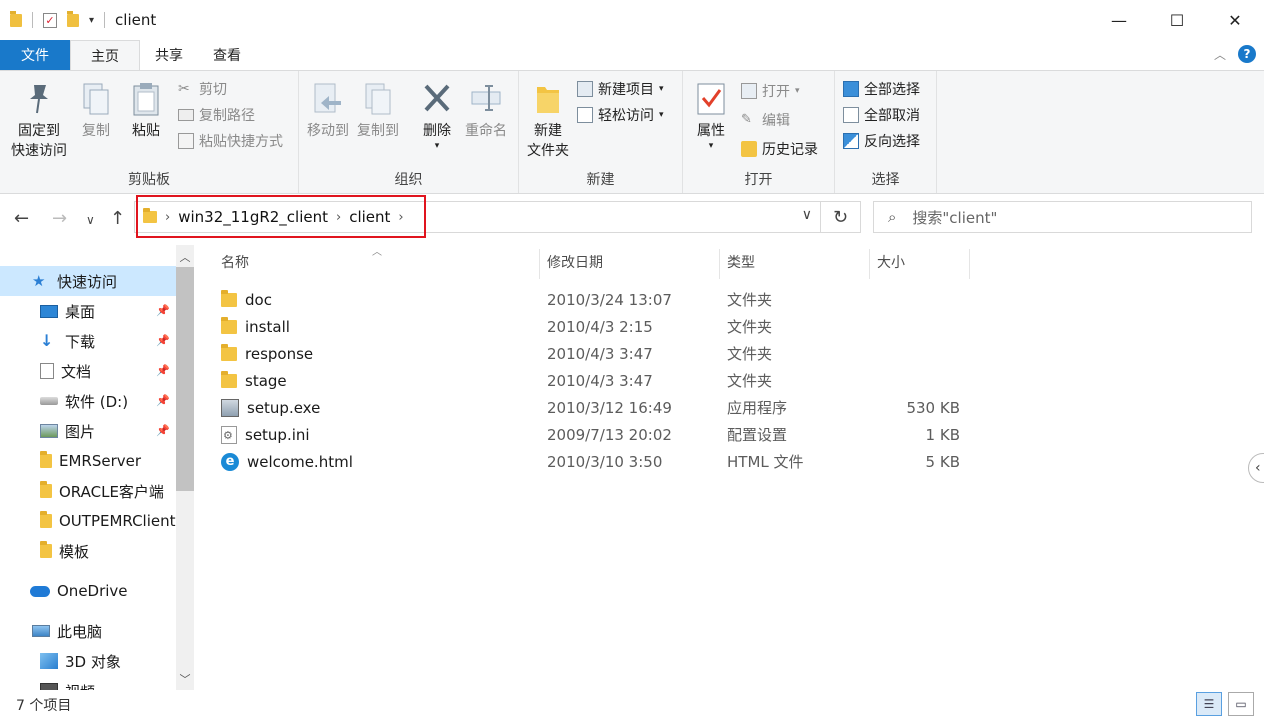 The width and height of the screenshot is (1264, 720). Describe the element at coordinates (88, 341) in the screenshot. I see `nav-item-downloads: ↓ 下载 📌` at that location.